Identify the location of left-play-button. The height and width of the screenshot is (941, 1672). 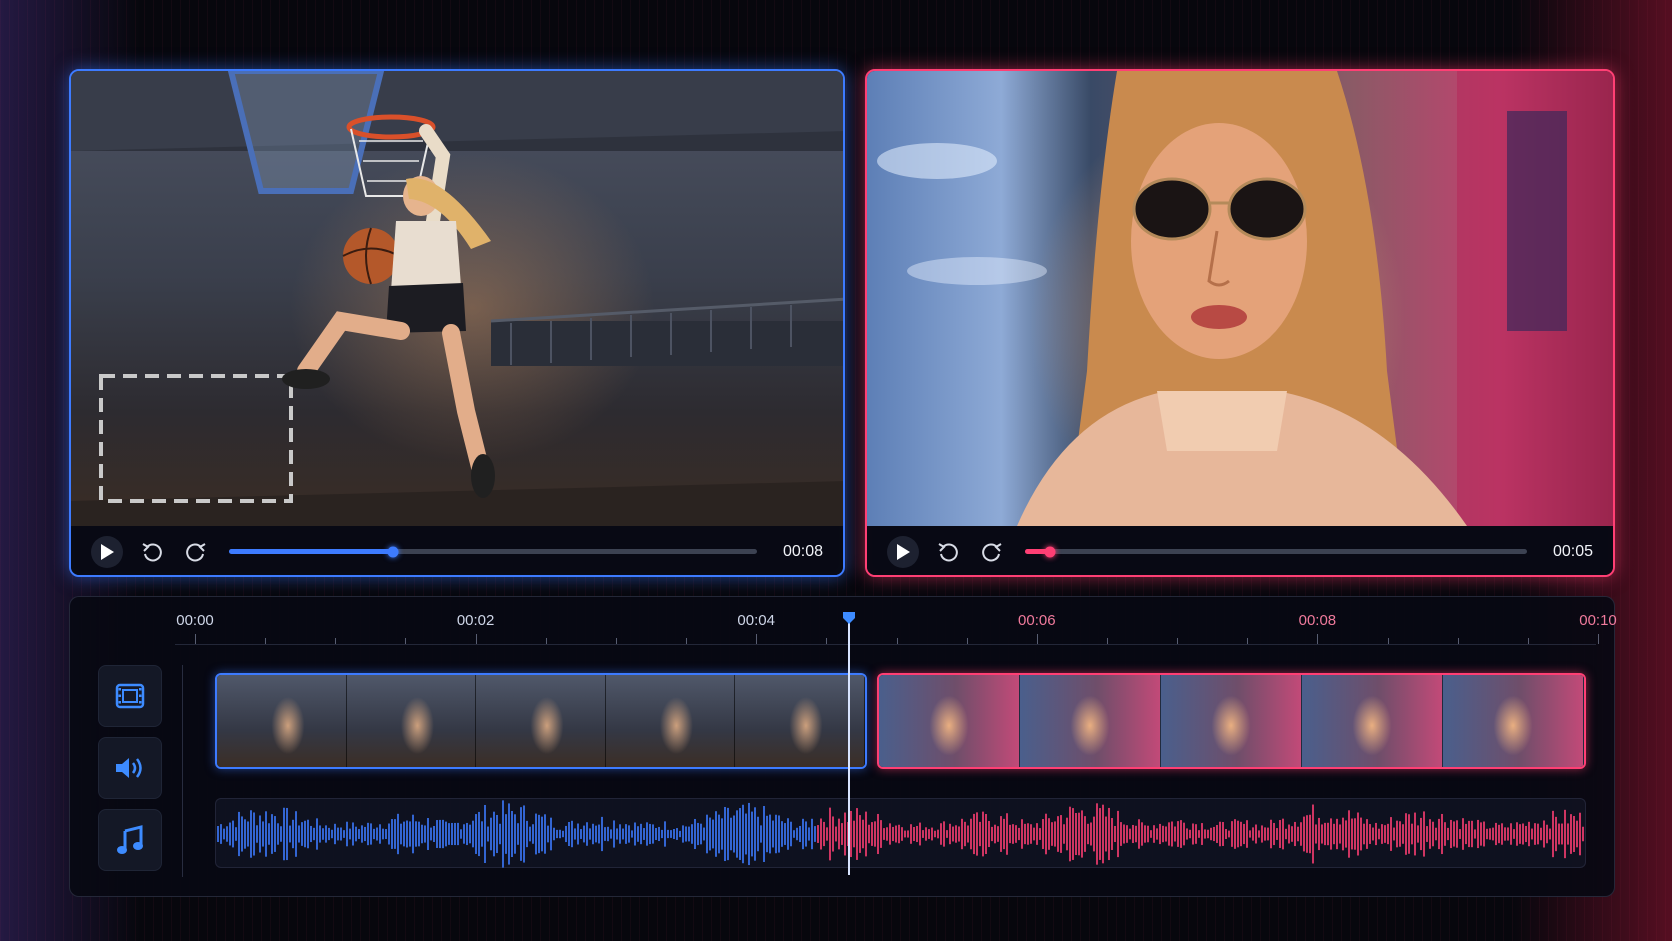
(107, 551).